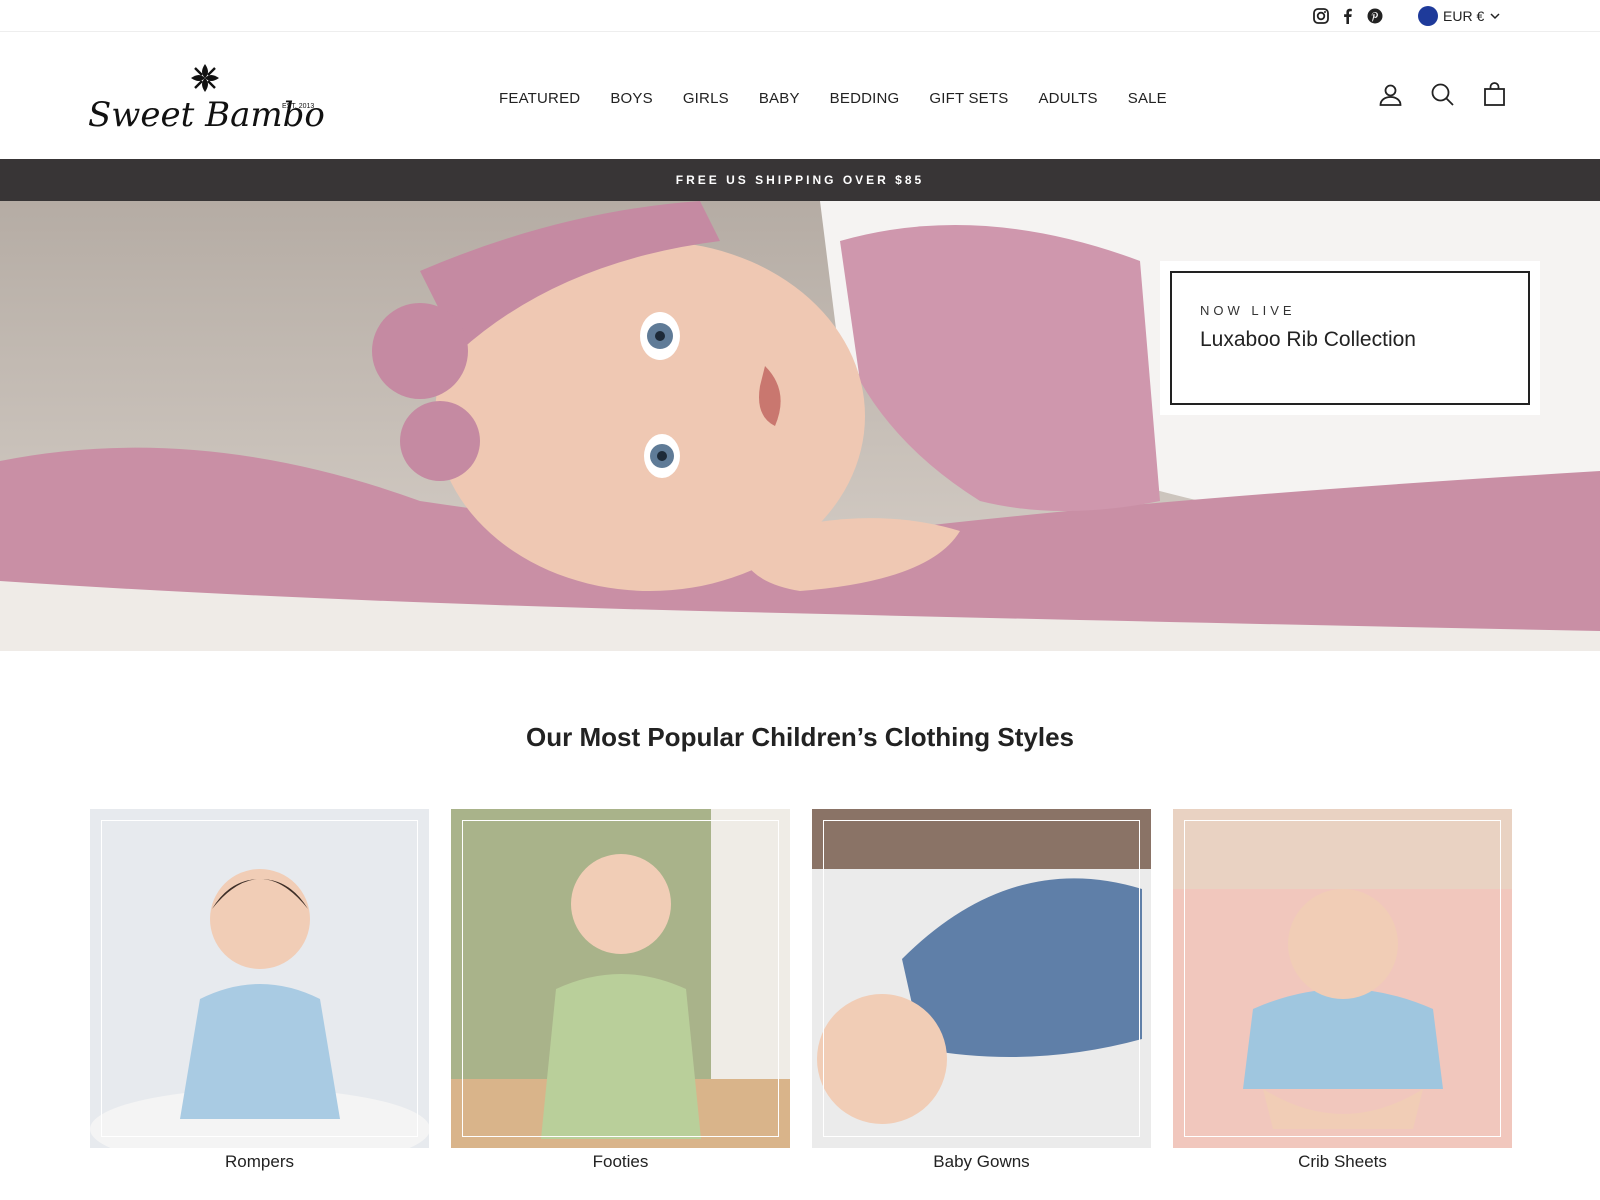 The image size is (1600, 1200). Describe the element at coordinates (779, 99) in the screenshot. I see `nav-baby: BABY` at that location.